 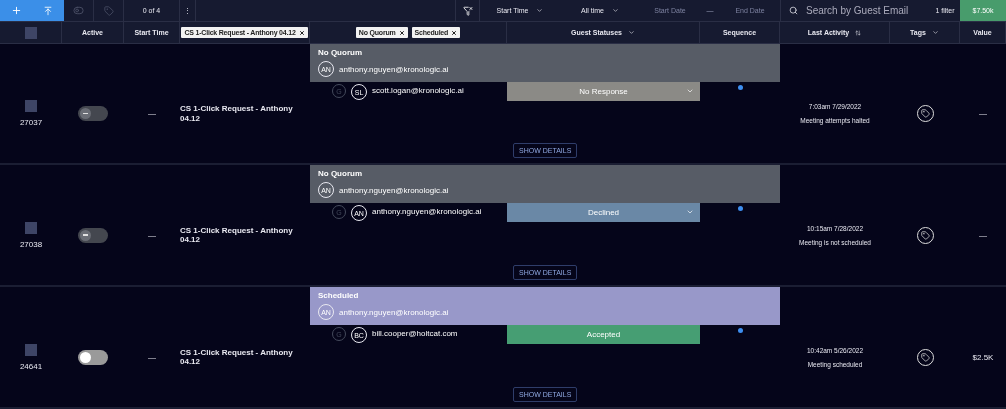 I want to click on add-icon, so click(x=16, y=10).